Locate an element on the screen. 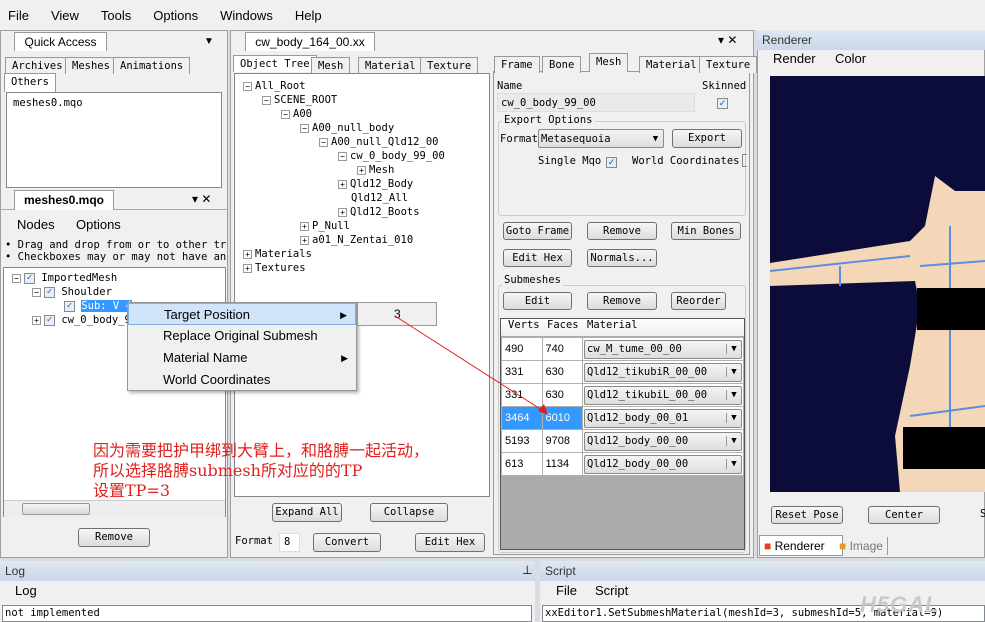 This screenshot has width=985, height=622. menu-view: View is located at coordinates (65, 15).